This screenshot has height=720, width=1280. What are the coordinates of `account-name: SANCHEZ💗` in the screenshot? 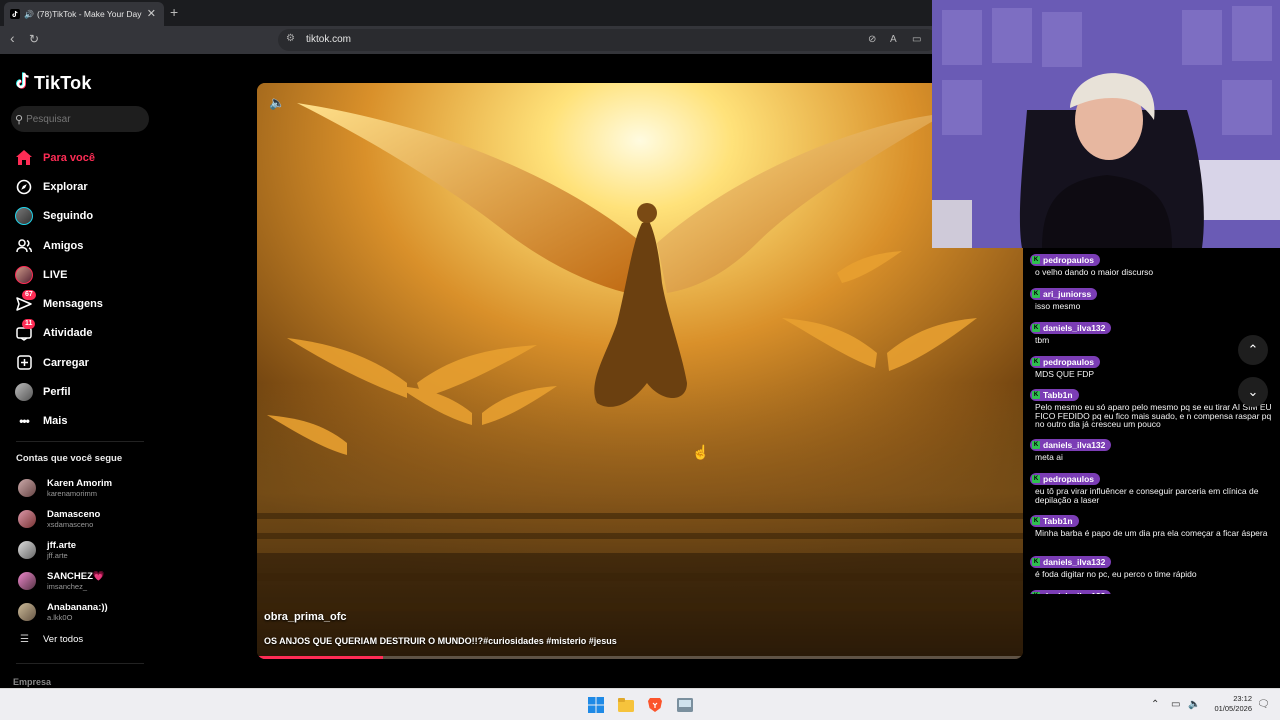 It's located at (76, 576).